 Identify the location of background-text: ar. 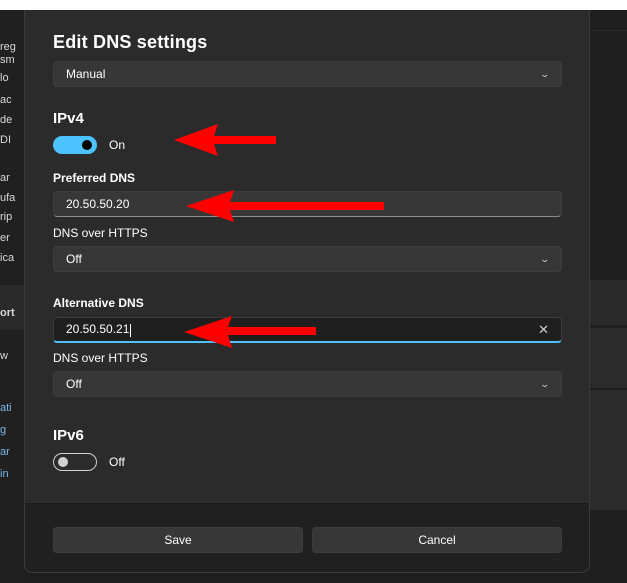
(5, 178).